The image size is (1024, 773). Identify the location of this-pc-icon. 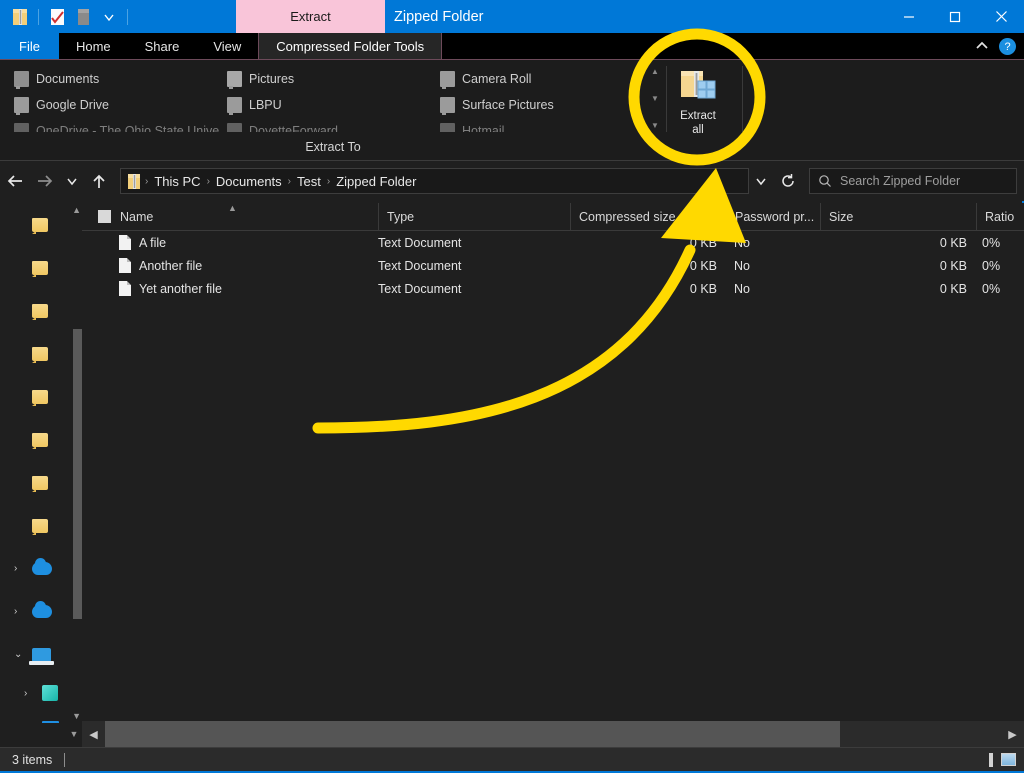
(41, 656).